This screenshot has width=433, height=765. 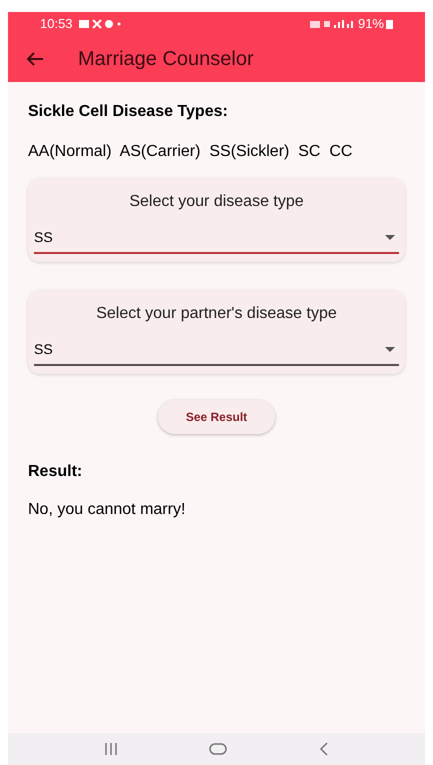 I want to click on dropdown-label: Select your disease type, so click(x=216, y=202).